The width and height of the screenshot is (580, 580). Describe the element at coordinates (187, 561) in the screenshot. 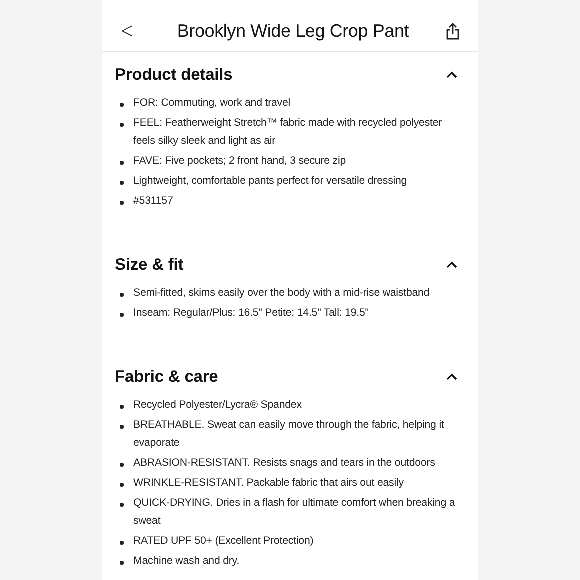

I see `bullet-text: Machine wash and dry.` at that location.